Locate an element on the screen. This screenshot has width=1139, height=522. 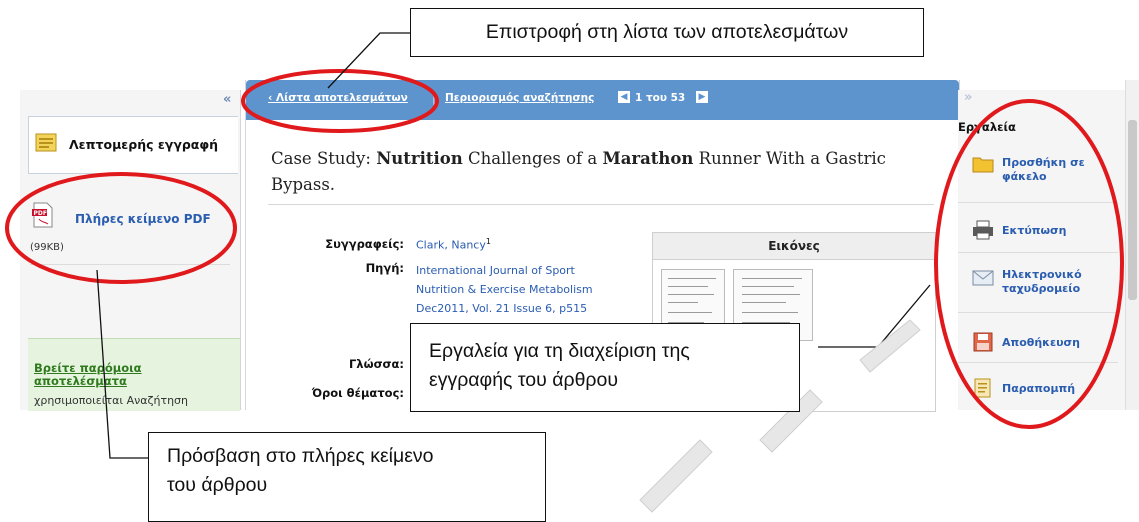
pdf-full-text-link: Πλήρες κείμενο PDF is located at coordinates (143, 219).